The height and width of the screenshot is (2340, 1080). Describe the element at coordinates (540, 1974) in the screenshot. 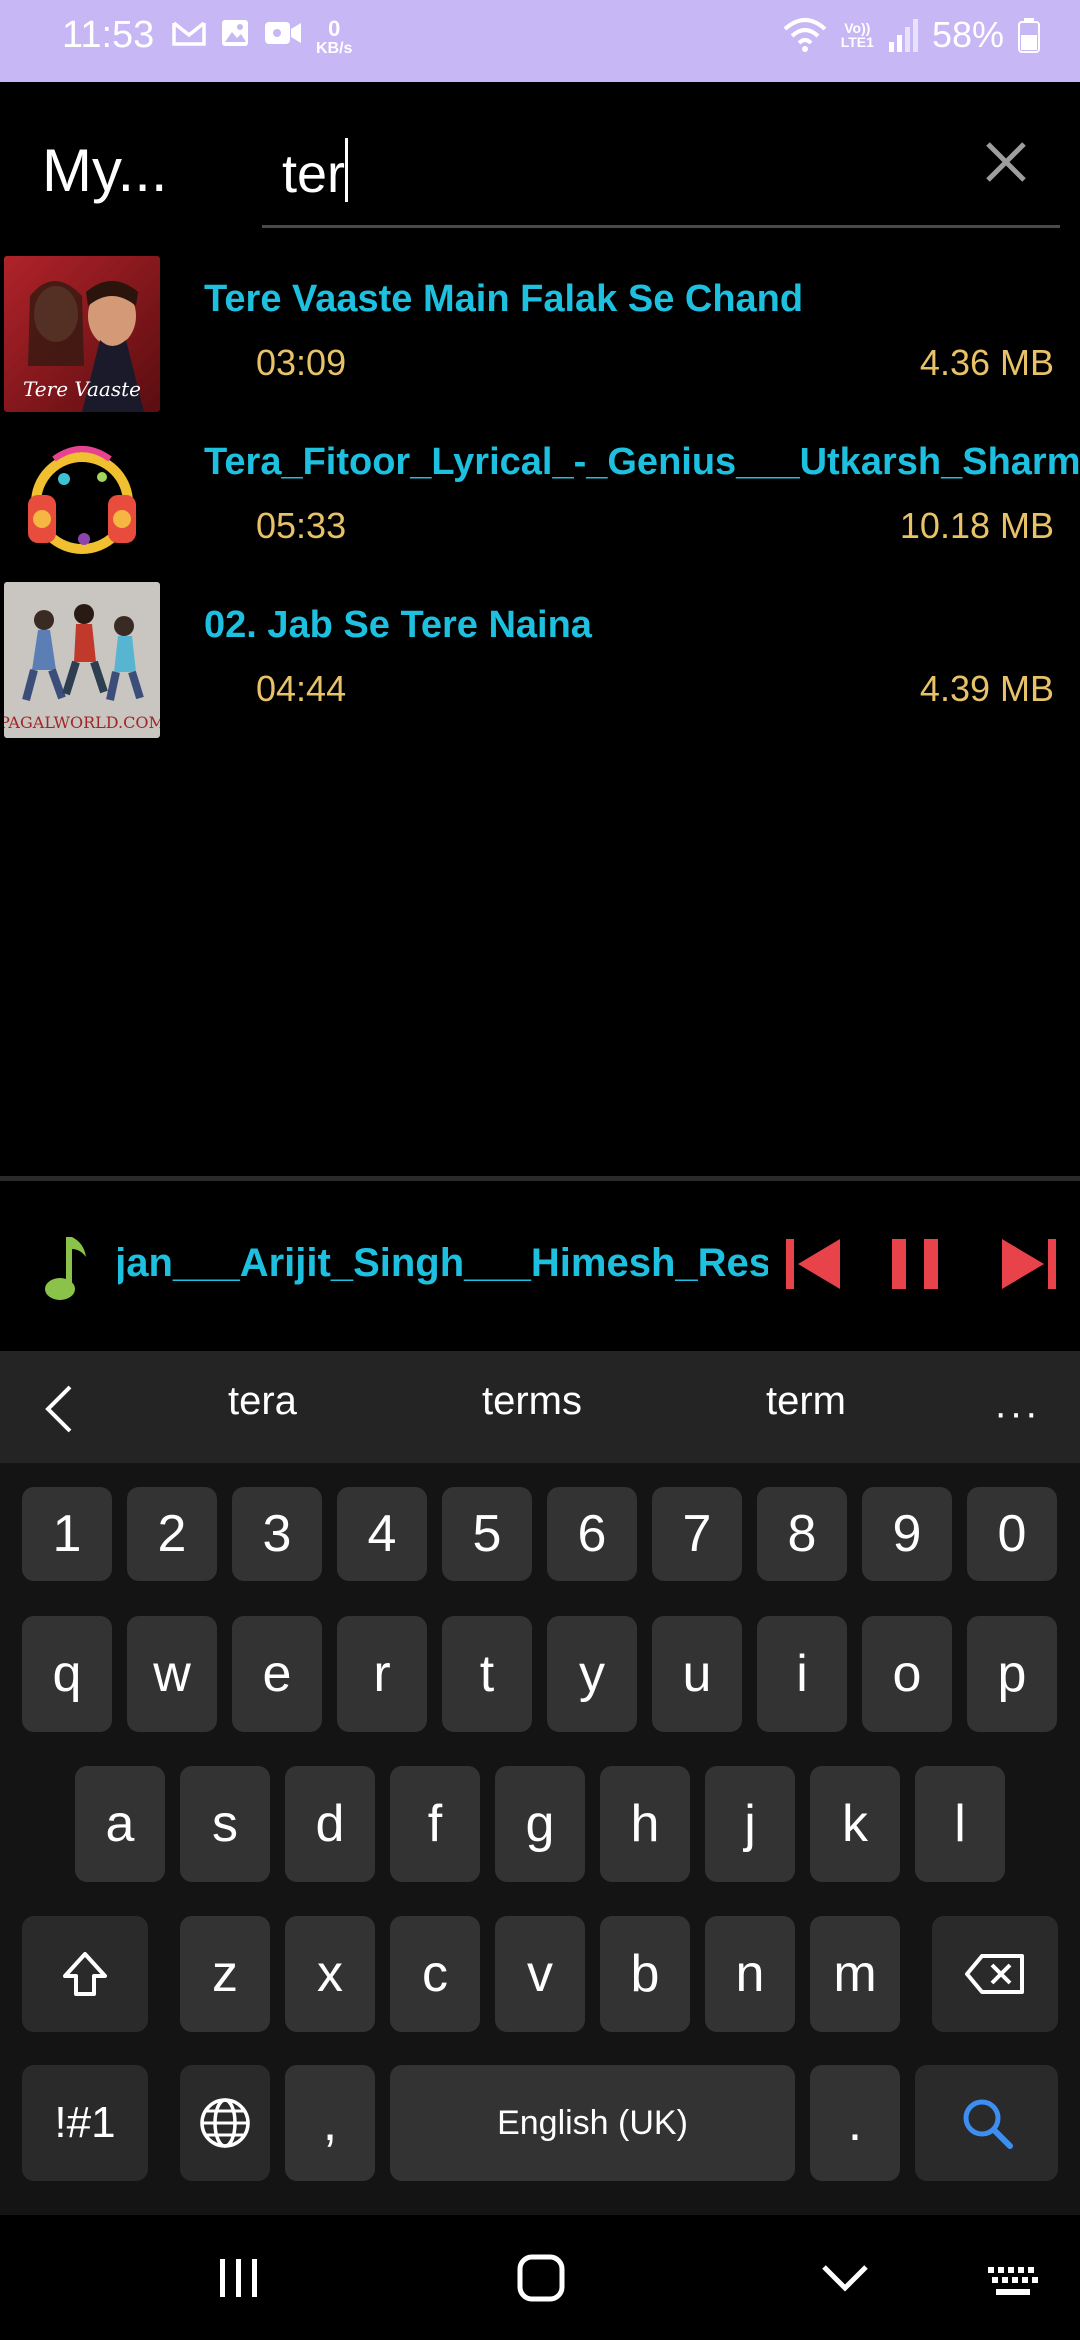

I see `key-v: v` at that location.